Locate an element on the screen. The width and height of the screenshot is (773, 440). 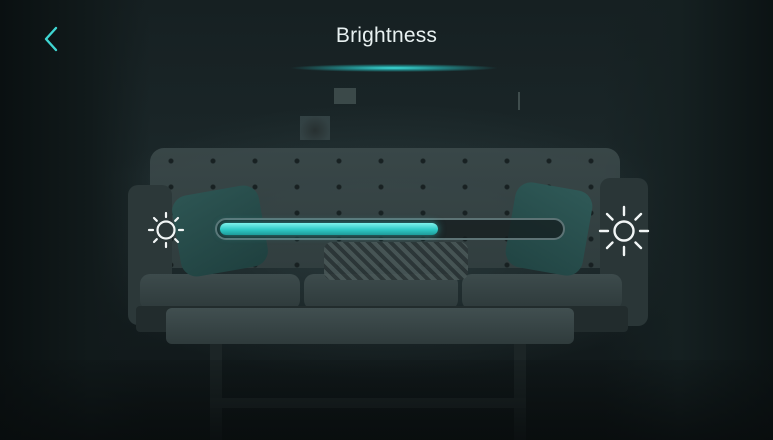
brightness-slider is located at coordinates (390, 229).